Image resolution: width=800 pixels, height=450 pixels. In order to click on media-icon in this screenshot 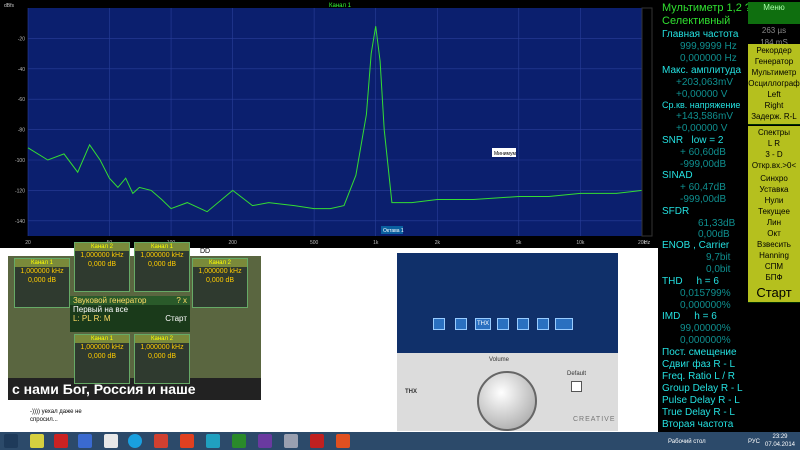, I will do `click(265, 441)`.